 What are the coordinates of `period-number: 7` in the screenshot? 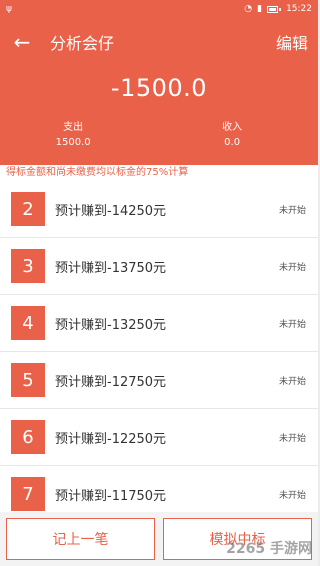 It's located at (28, 494).